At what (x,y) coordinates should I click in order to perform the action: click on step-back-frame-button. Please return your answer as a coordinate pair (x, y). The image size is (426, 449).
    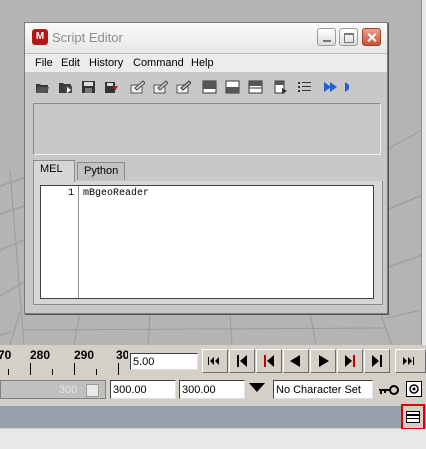
    Looking at the image, I should click on (242, 361).